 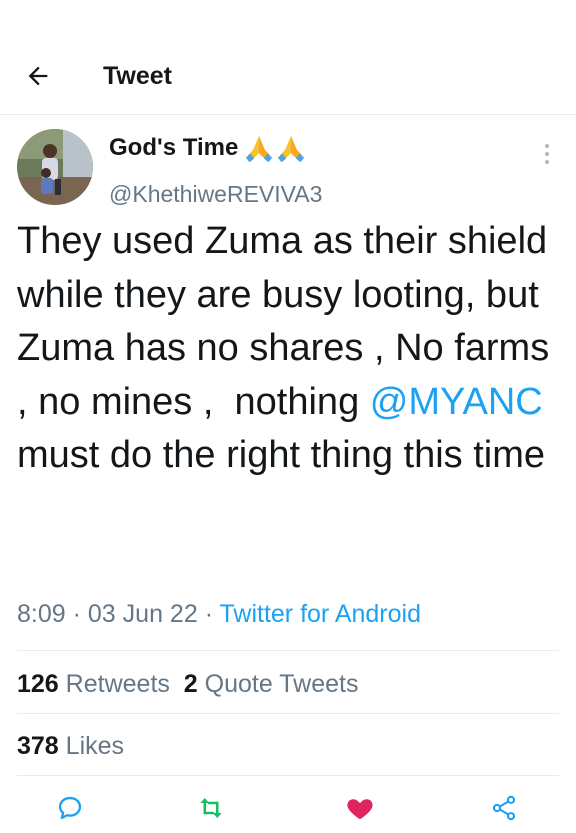 I want to click on heart-icon, so click(x=360, y=809).